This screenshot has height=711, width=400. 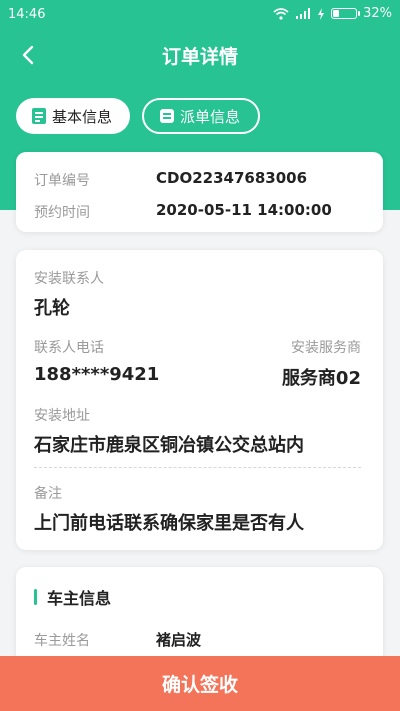 I want to click on battery-icon, so click(x=346, y=13).